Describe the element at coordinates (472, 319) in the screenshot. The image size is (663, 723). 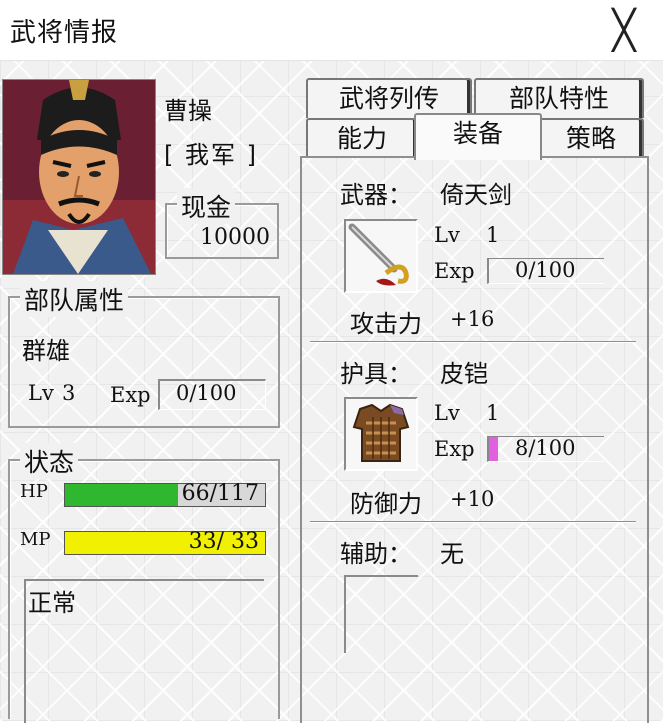
I see `weapon-stat-value: +16` at that location.